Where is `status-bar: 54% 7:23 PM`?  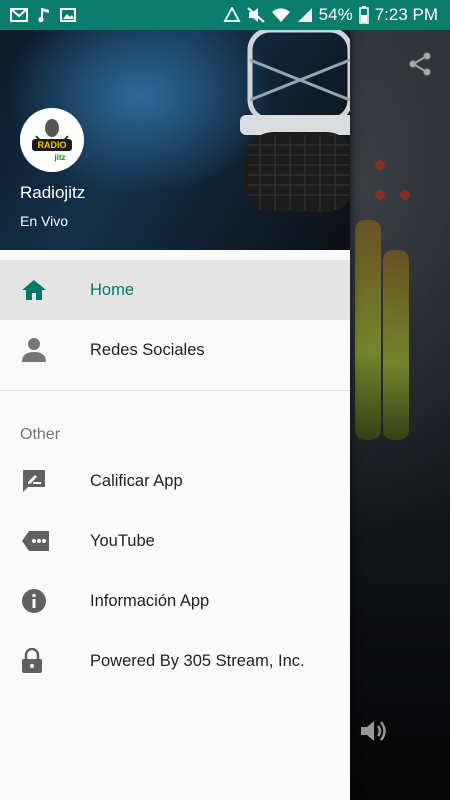 status-bar: 54% 7:23 PM is located at coordinates (225, 15).